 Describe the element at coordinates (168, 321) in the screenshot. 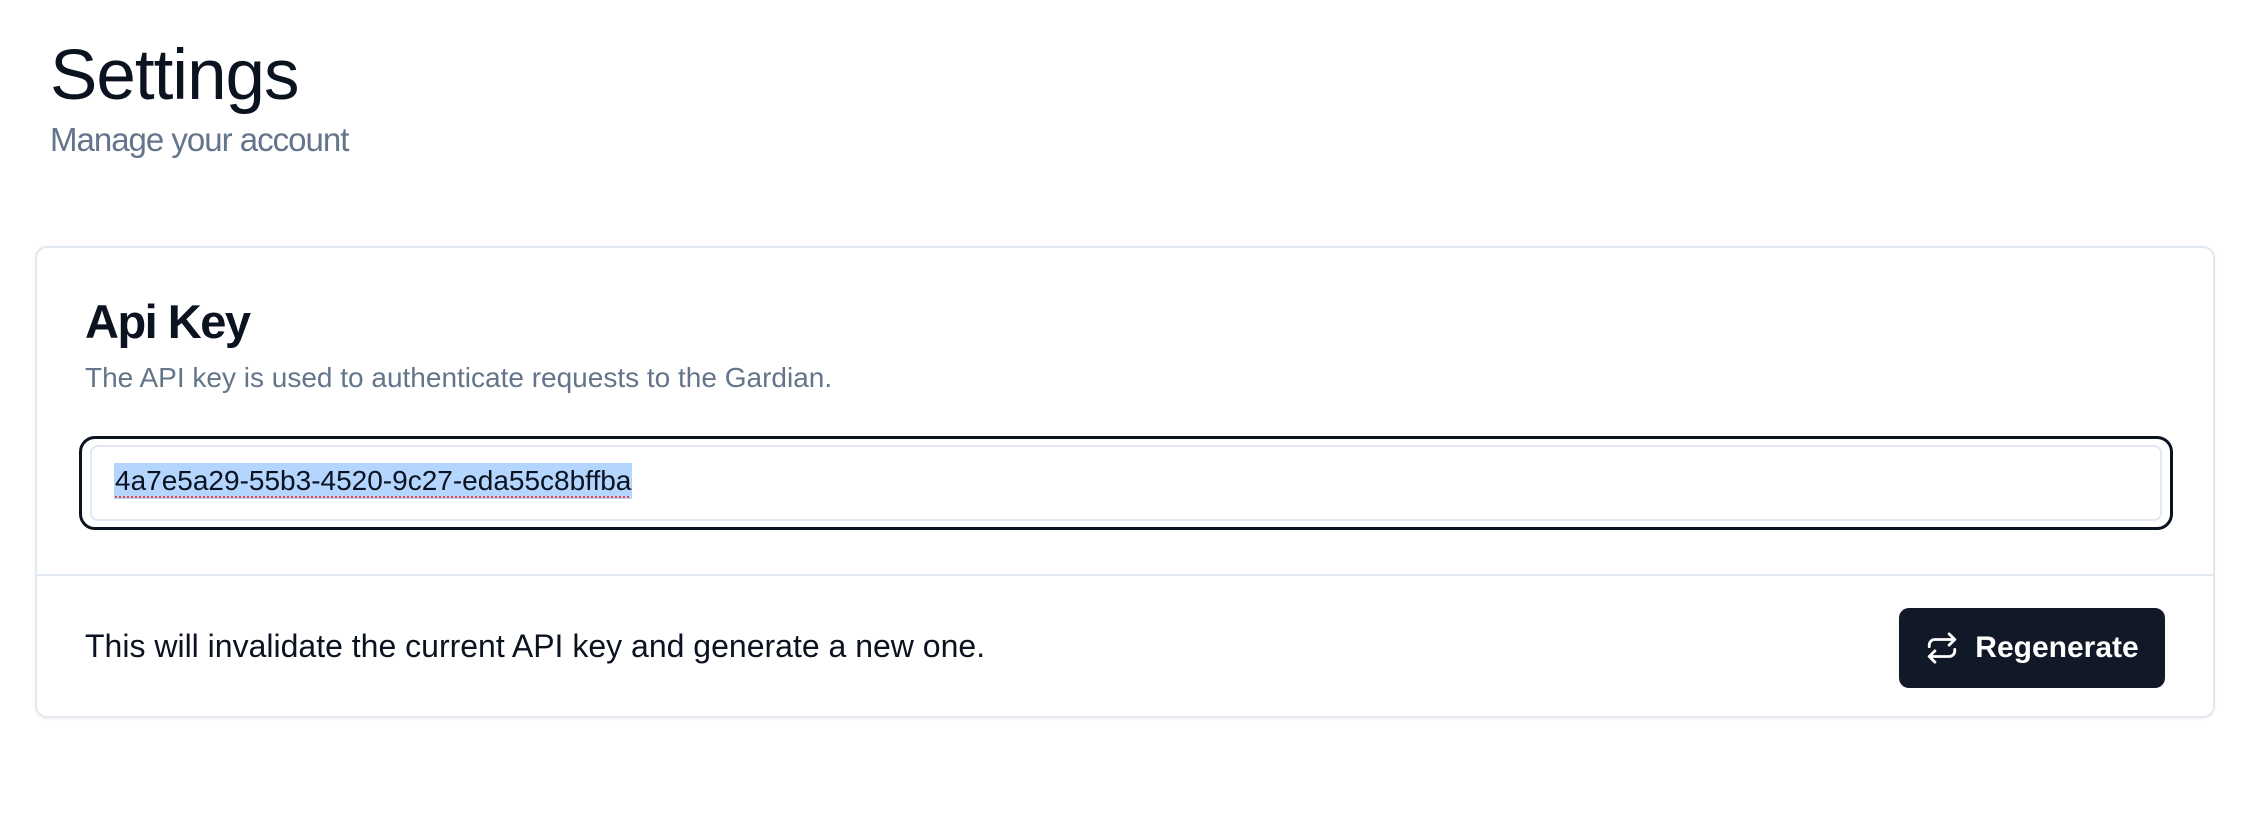

I see `api-key-title: Api Key` at that location.